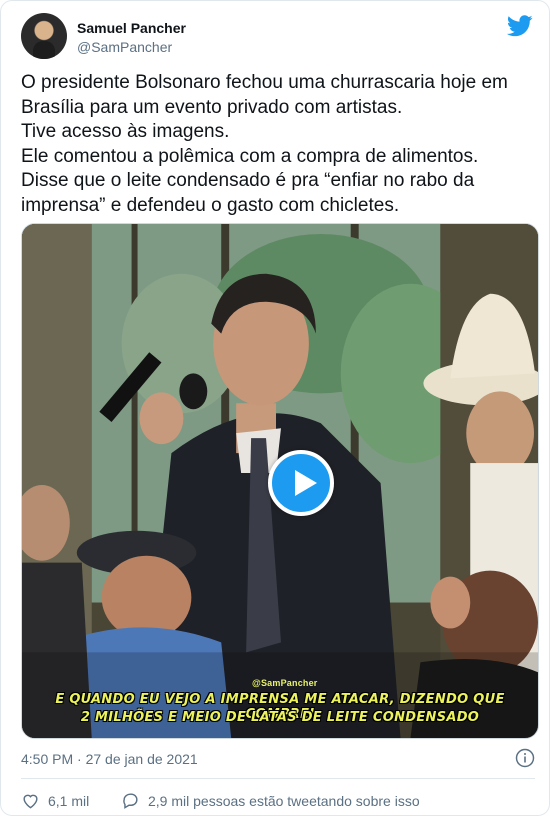  What do you see at coordinates (525, 758) in the screenshot?
I see `info-icon` at bounding box center [525, 758].